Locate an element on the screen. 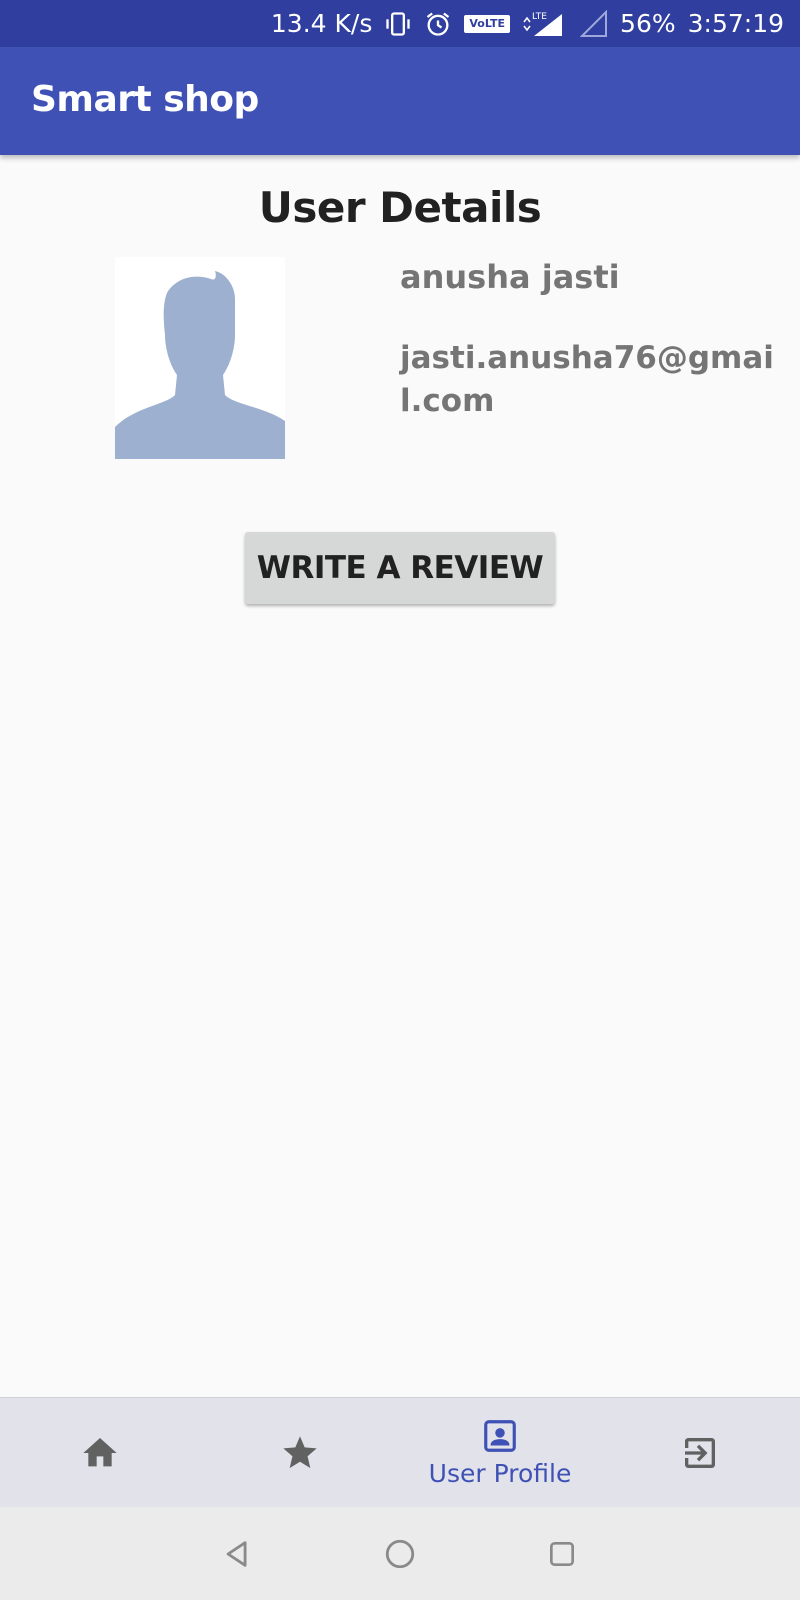  user-email: jasti.anusha76@gmail.com is located at coordinates (587, 379).